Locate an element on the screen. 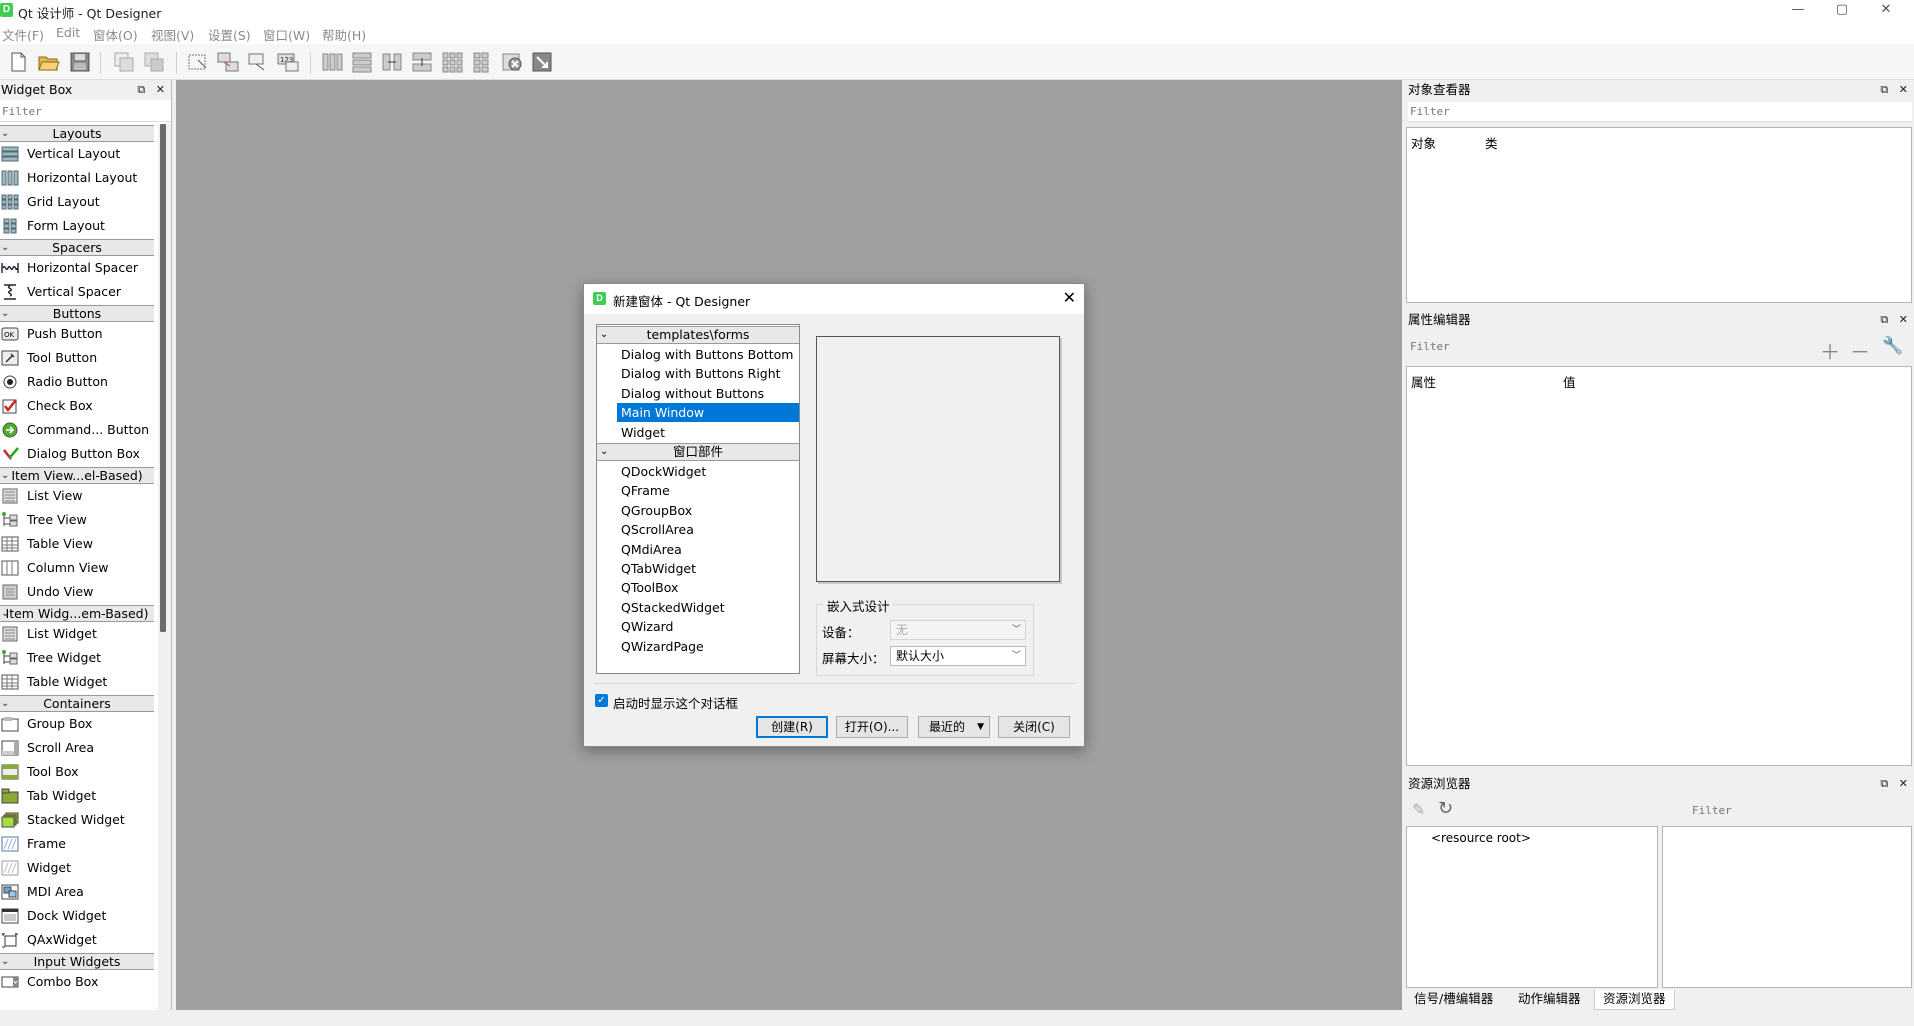 Image resolution: width=1914 pixels, height=1026 pixels. layout-form-icon is located at coordinates (482, 62).